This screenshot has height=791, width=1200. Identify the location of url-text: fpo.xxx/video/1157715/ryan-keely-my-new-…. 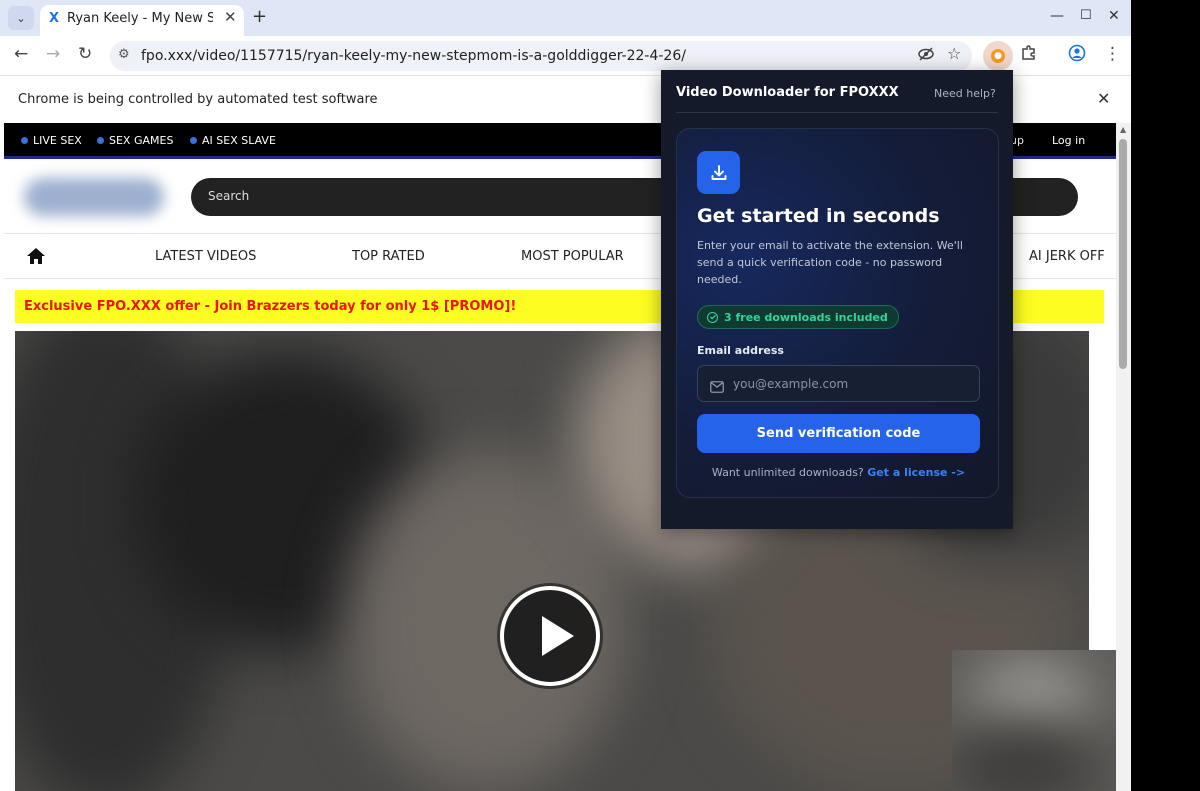
(413, 56).